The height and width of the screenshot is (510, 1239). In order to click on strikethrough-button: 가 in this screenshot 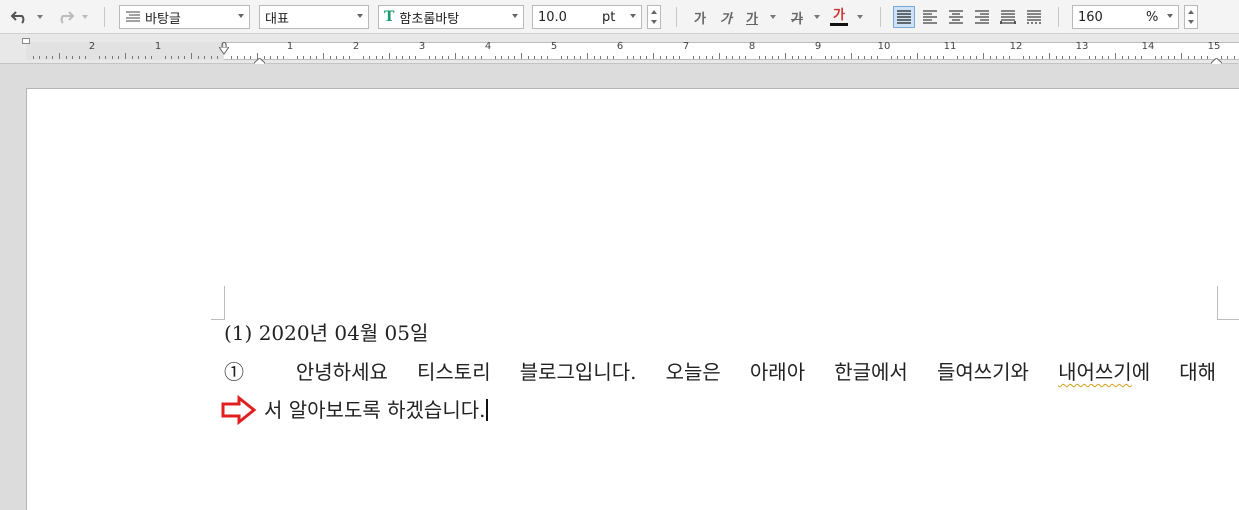, I will do `click(797, 17)`.